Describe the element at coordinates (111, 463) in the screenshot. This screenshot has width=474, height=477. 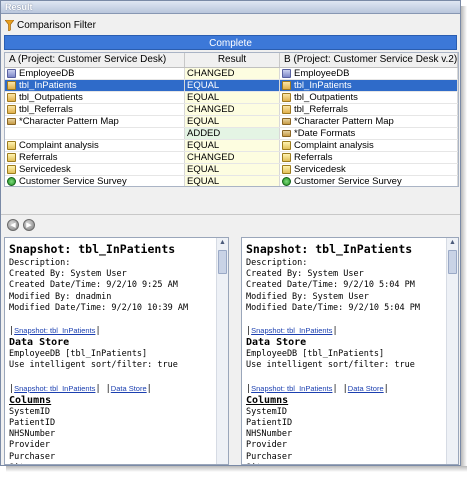
I see `column-name: Site` at that location.